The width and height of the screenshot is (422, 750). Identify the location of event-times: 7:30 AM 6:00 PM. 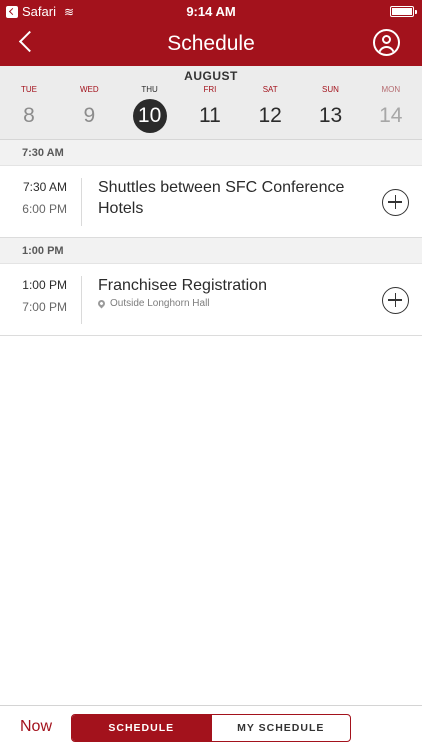
(33, 198).